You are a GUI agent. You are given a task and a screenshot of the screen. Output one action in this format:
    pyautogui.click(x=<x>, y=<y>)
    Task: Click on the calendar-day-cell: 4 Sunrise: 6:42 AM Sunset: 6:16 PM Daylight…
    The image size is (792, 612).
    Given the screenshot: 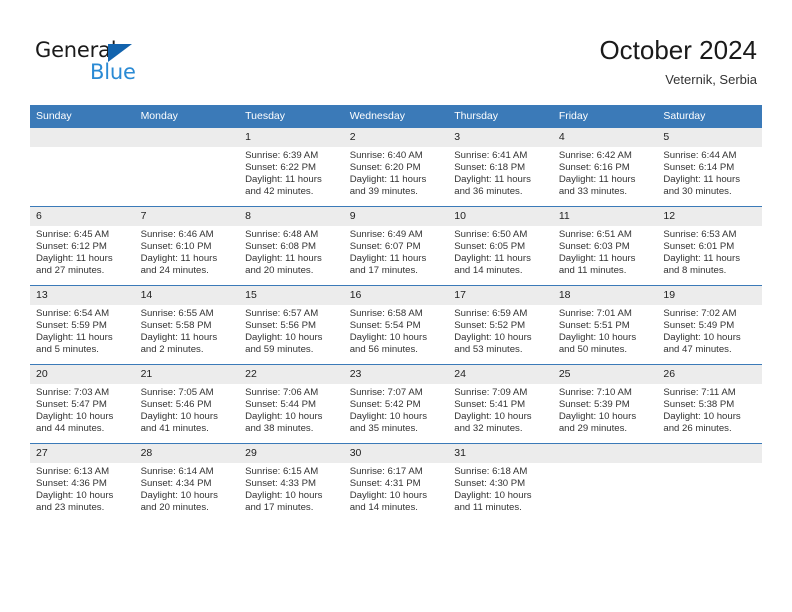 What is the action you would take?
    pyautogui.click(x=605, y=167)
    